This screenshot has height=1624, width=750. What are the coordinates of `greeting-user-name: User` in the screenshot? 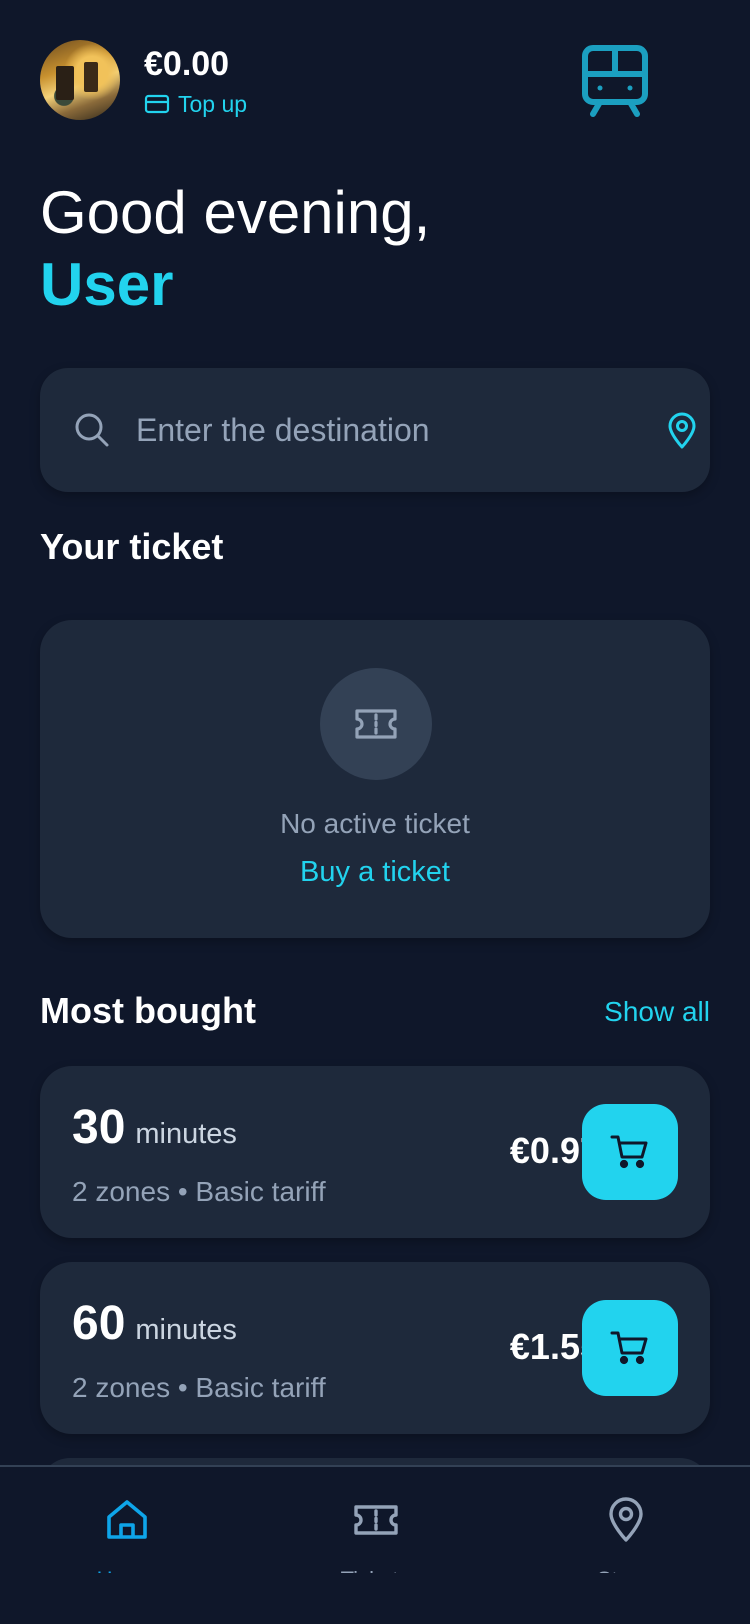 It's located at (107, 284).